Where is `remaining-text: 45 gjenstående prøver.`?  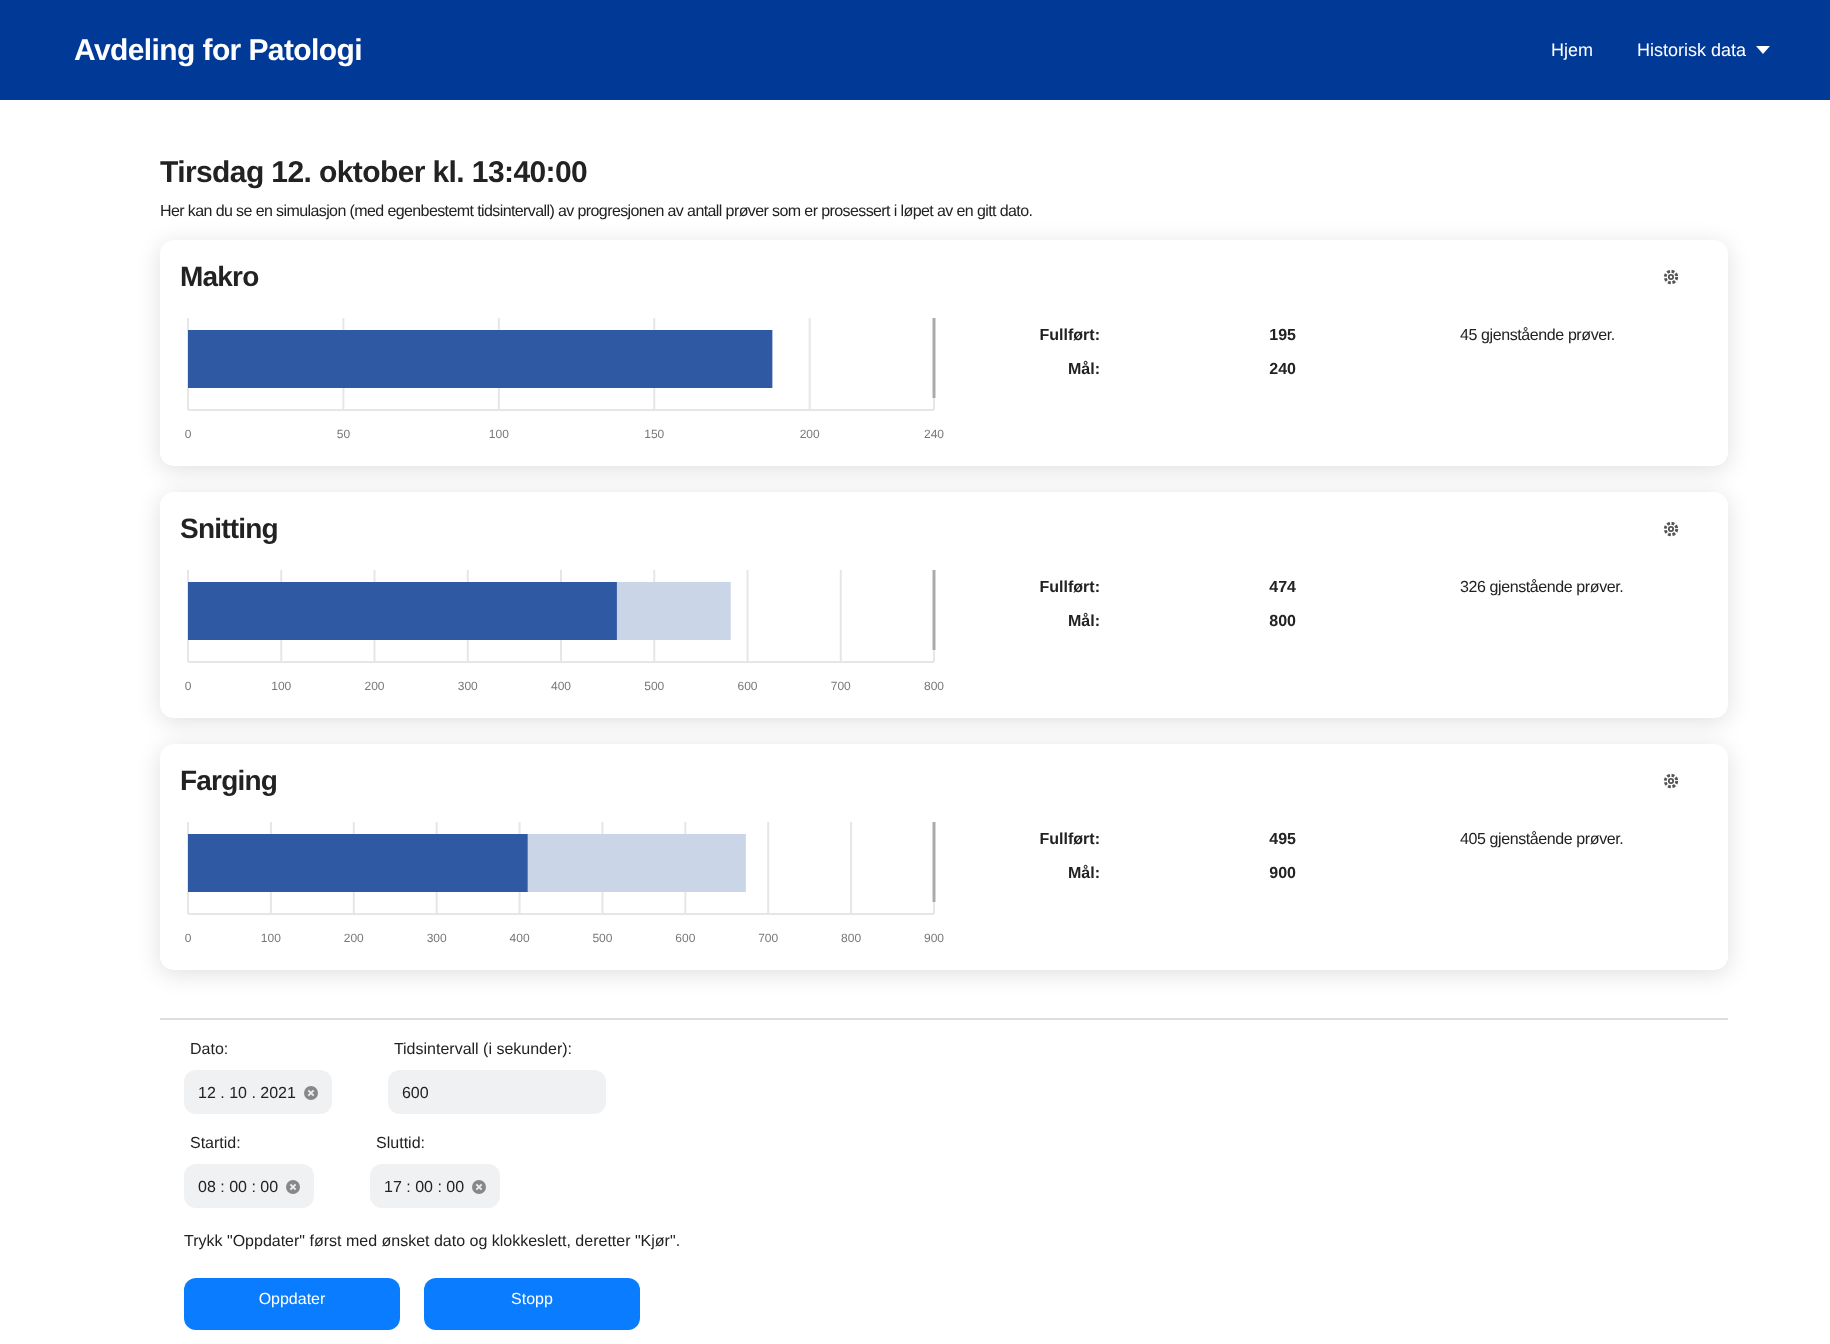
remaining-text: 45 gjenstående prøver. is located at coordinates (1537, 337).